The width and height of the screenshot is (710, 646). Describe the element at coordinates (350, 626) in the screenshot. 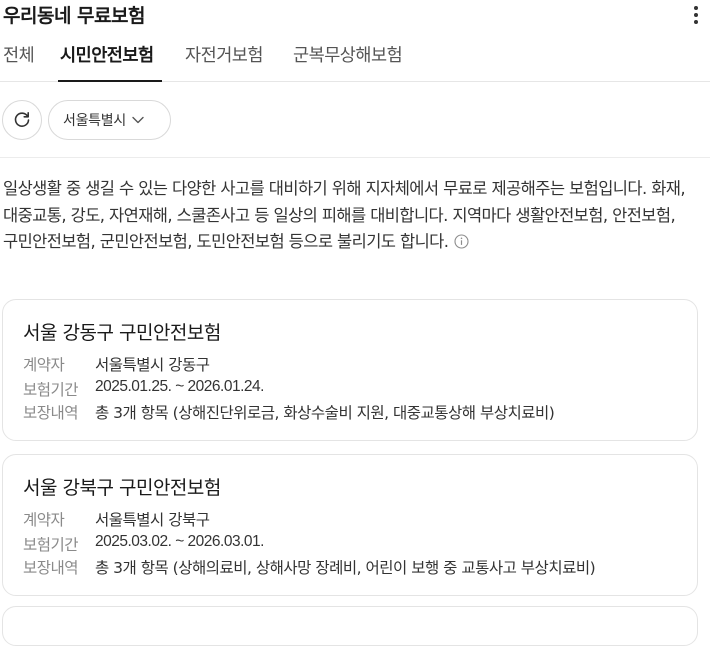

I see `insurance-card-partial` at that location.